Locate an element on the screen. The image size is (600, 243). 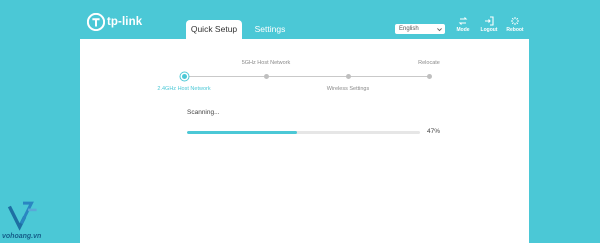
reboot-icon is located at coordinates (515, 21).